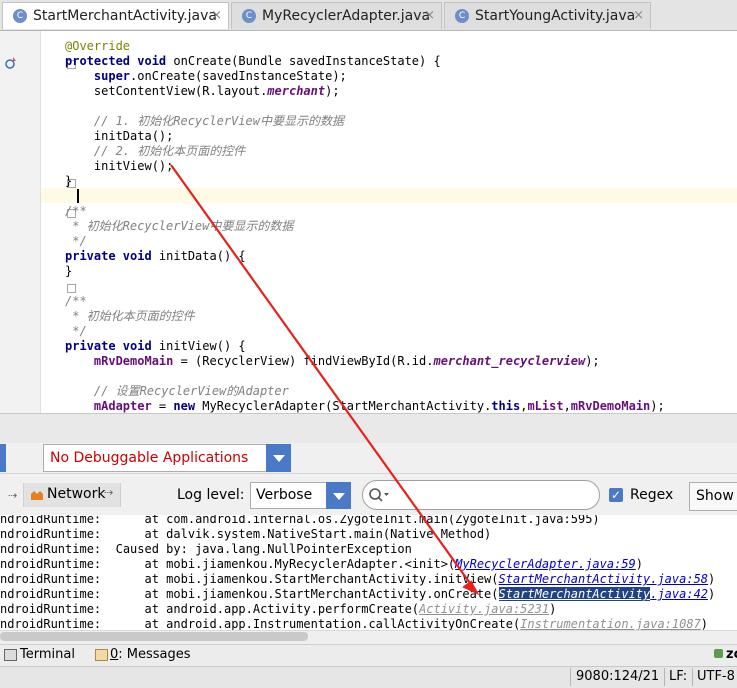  I want to click on log-level-dropdown: Verbose, so click(300, 495).